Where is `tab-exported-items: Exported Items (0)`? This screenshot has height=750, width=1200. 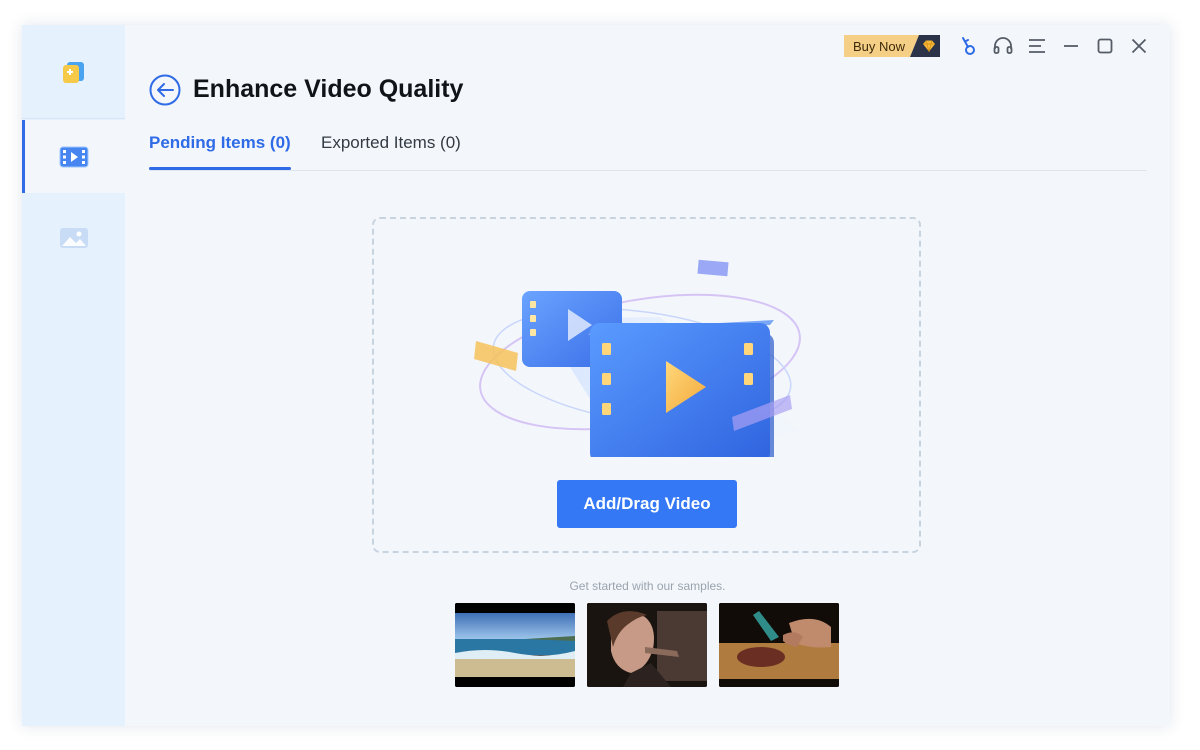
tab-exported-items: Exported Items (0) is located at coordinates (391, 150).